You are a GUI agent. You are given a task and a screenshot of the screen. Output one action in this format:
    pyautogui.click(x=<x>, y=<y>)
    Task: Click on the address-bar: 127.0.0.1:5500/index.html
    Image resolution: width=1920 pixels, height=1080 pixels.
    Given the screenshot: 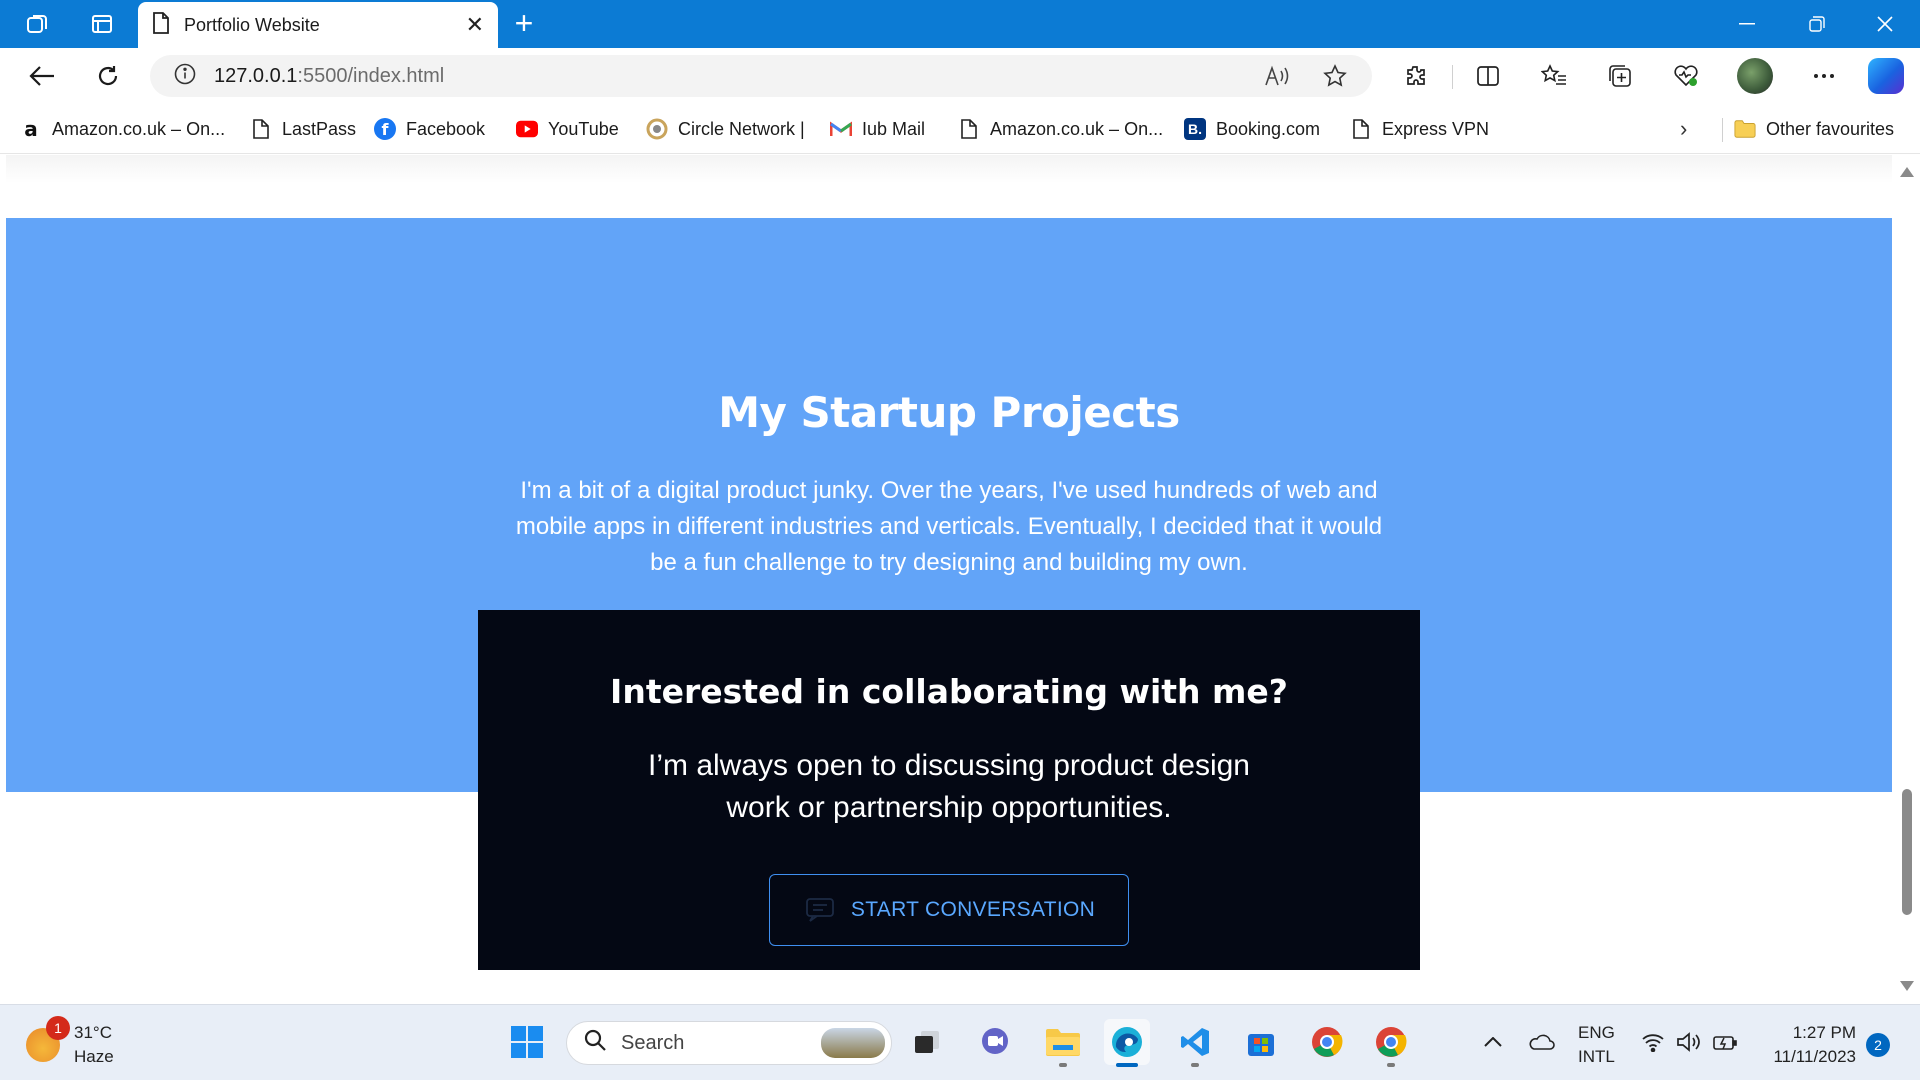 What is the action you would take?
    pyautogui.click(x=761, y=76)
    